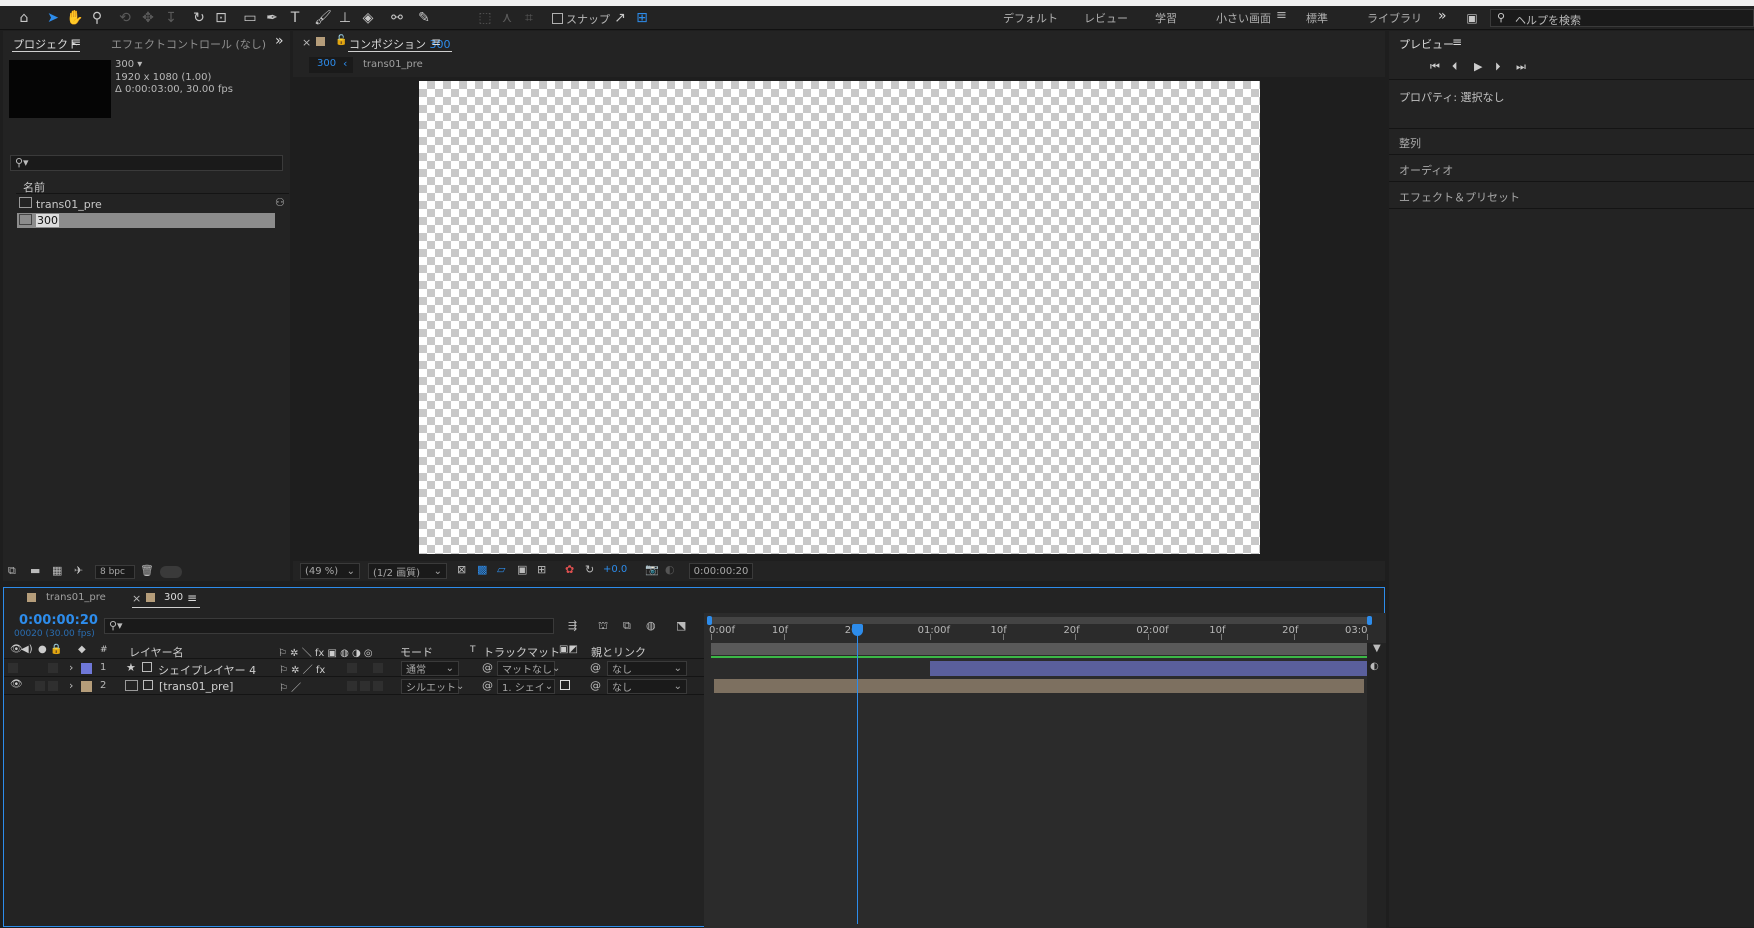  I want to click on layer-switches: ⚐ ／, so click(290, 686).